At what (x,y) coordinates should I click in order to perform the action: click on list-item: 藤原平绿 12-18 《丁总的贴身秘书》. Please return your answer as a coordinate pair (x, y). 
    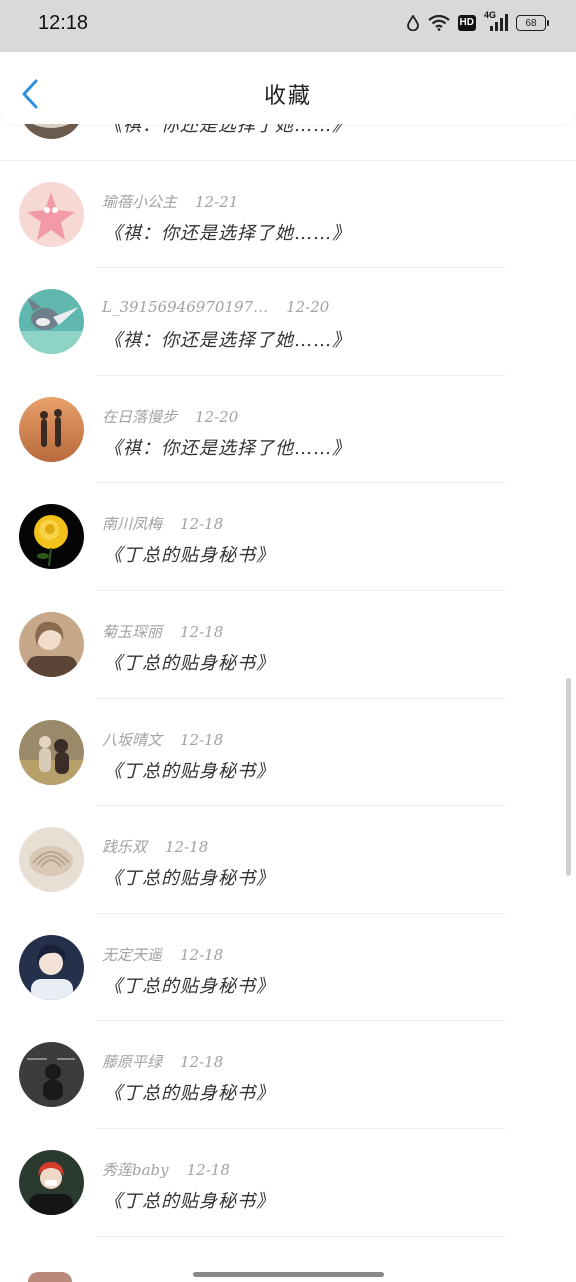
    Looking at the image, I should click on (288, 1075).